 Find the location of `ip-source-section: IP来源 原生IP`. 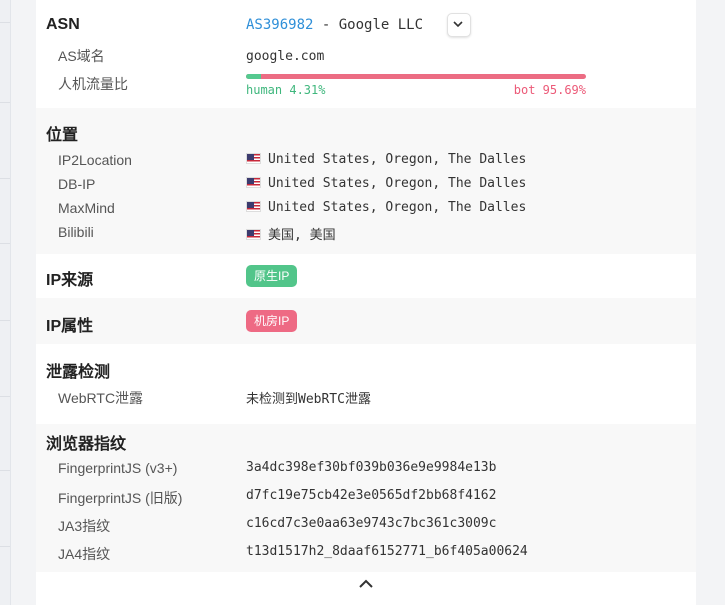

ip-source-section: IP来源 原生IP is located at coordinates (366, 276).